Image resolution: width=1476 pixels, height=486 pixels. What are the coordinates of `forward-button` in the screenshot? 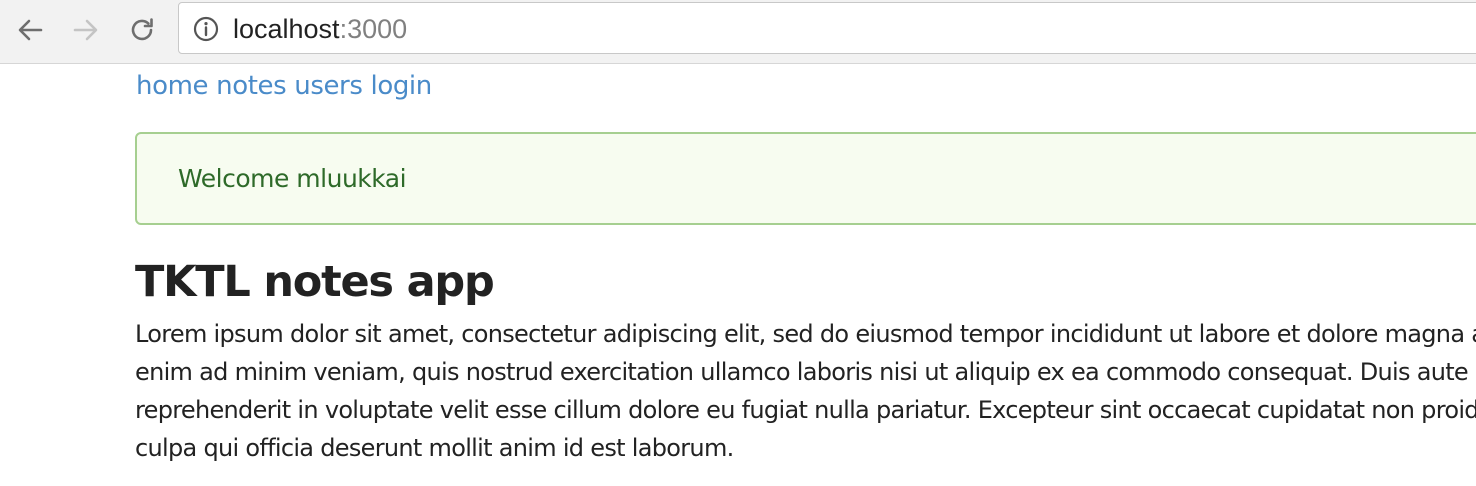 It's located at (86, 30).